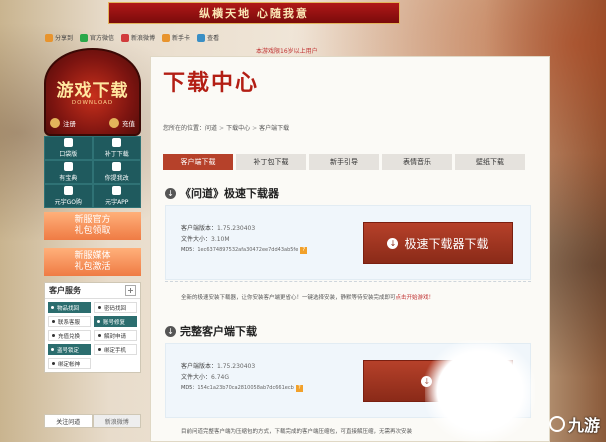 Image resolution: width=606 pixels, height=442 pixels. Describe the element at coordinates (176, 37) in the screenshot. I see `top-link-newbie-card: 新手卡` at that location.